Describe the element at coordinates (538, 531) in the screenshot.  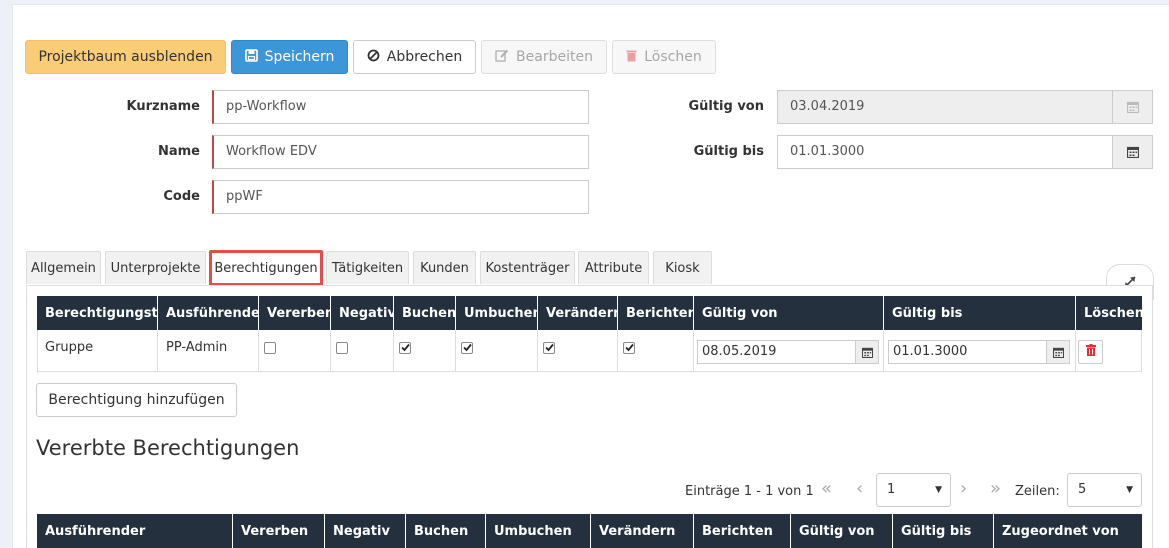
I see `inh-col-umbuchen: Umbuchen` at that location.